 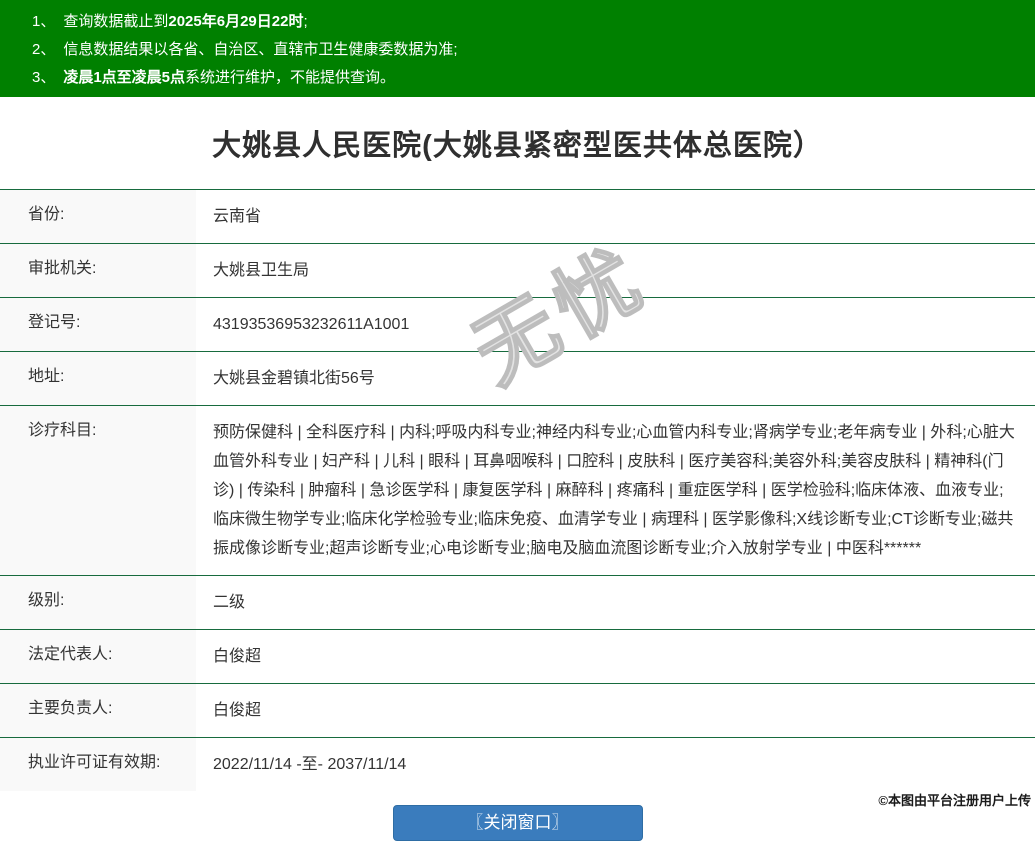 I want to click on row-label: 诊疗科目:, so click(x=98, y=490).